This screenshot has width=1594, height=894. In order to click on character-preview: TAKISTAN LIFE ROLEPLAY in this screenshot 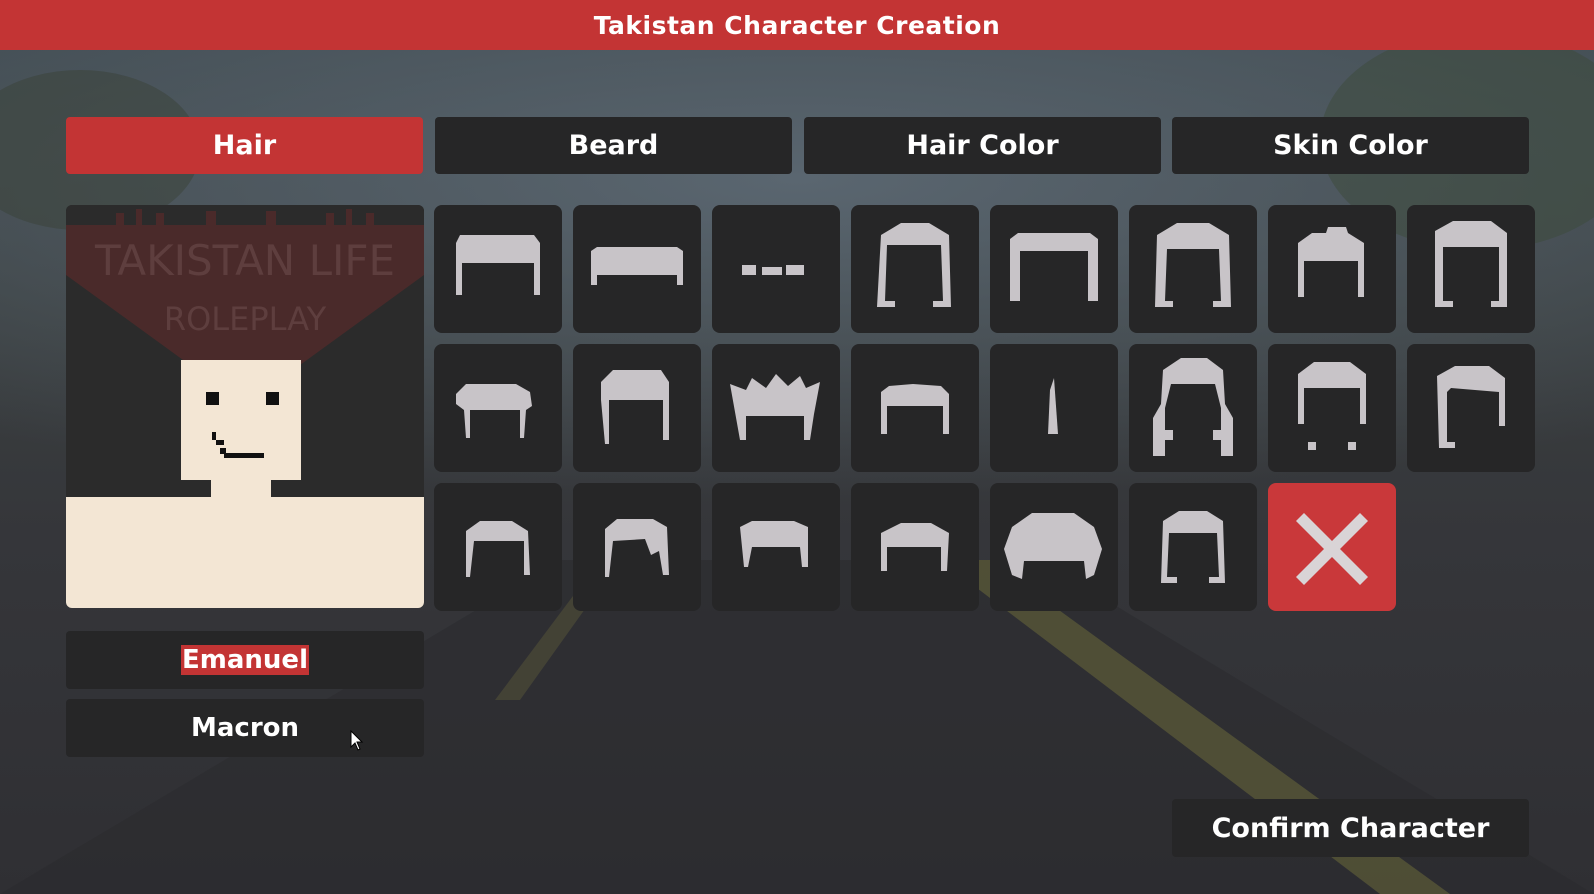, I will do `click(245, 406)`.